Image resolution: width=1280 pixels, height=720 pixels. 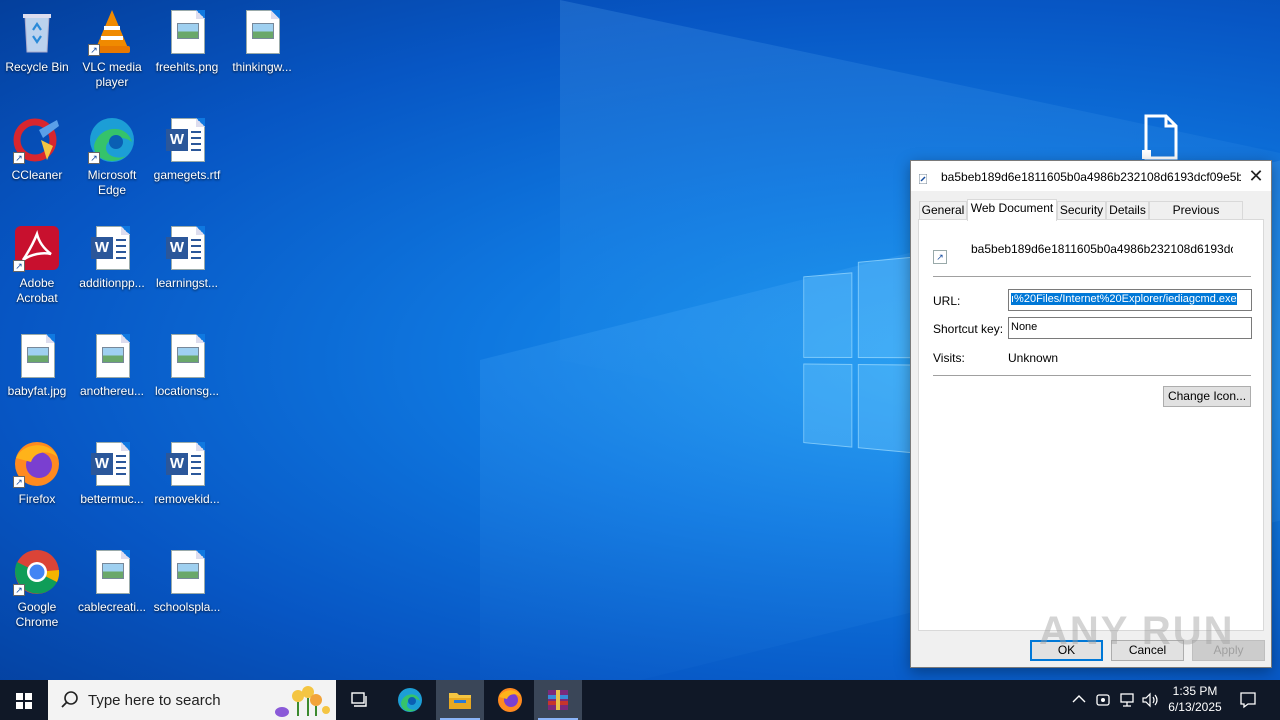 I want to click on desktop-icon: ↗ CCleaner, so click(x=37, y=149).